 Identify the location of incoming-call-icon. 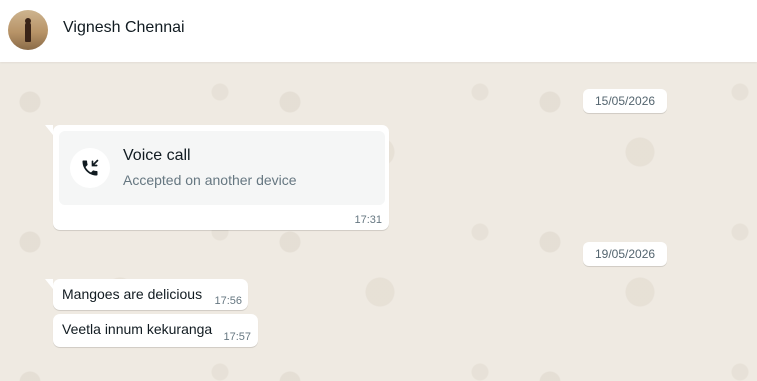
(90, 168).